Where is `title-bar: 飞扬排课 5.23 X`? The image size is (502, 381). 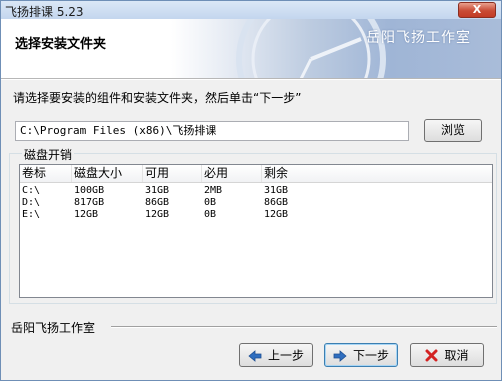 title-bar: 飞扬排课 5.23 X is located at coordinates (251, 10).